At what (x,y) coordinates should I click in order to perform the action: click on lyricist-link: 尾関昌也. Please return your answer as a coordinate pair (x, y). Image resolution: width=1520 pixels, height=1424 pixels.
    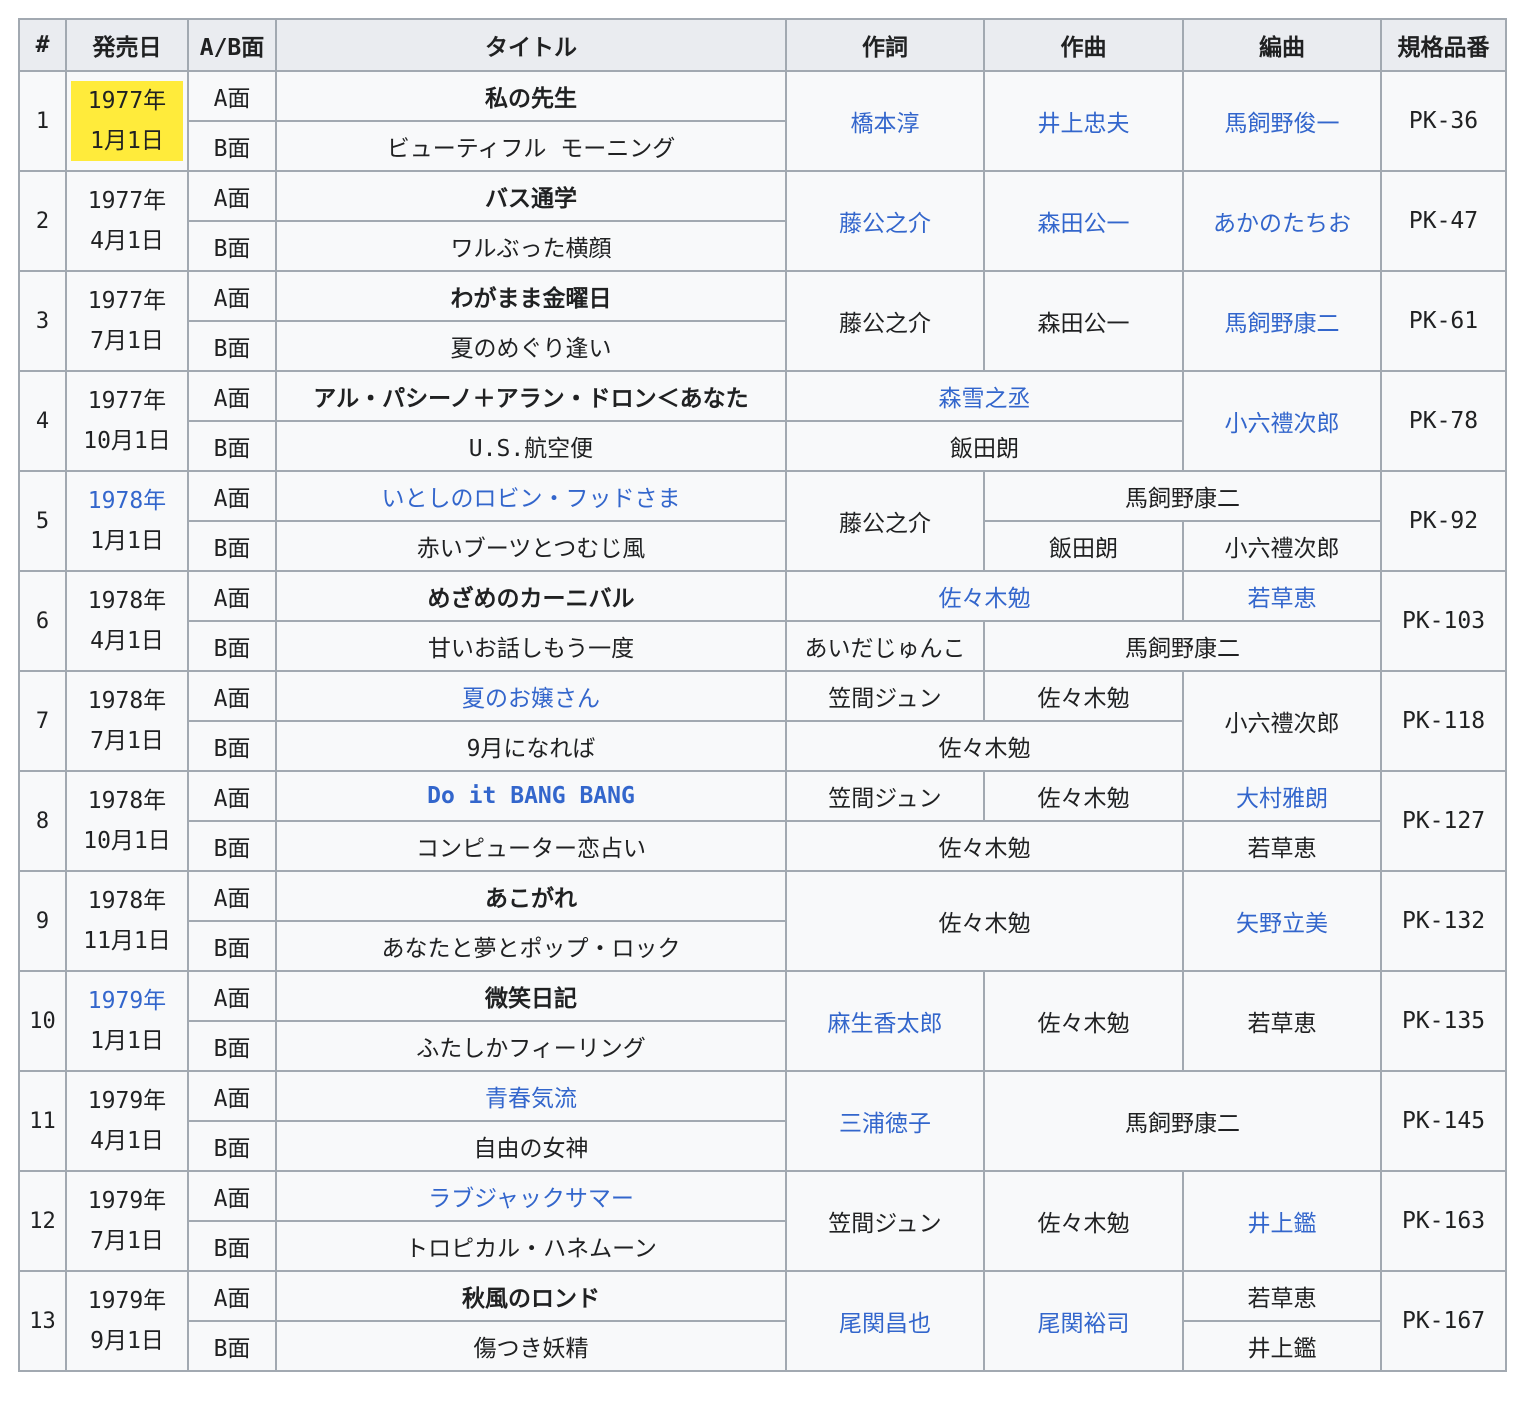
    Looking at the image, I should click on (885, 1321).